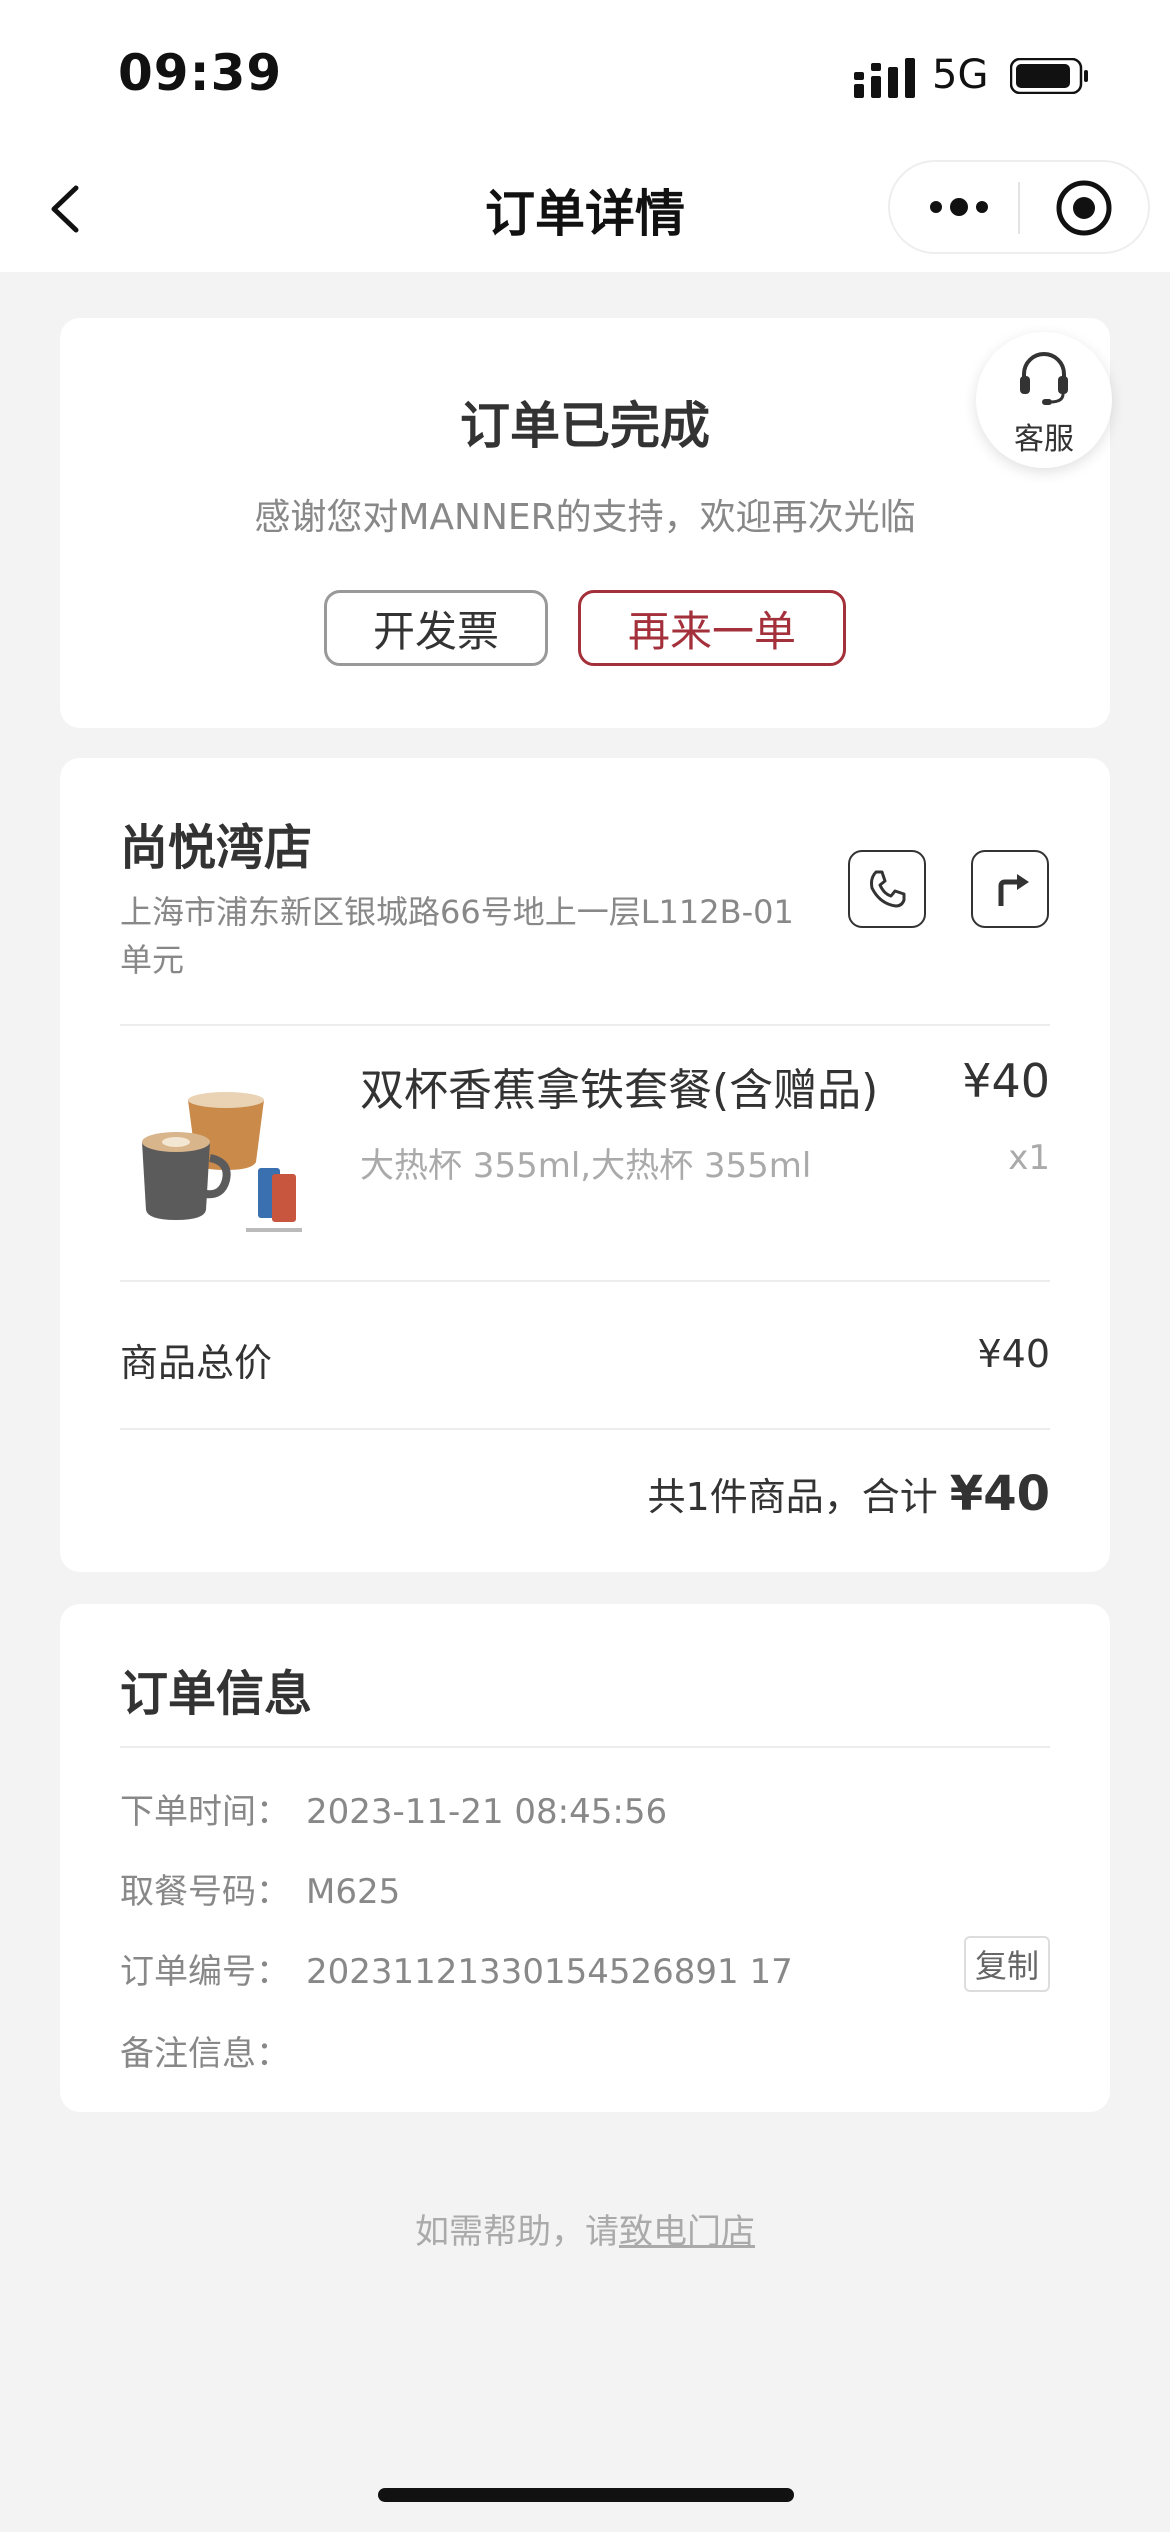 The width and height of the screenshot is (1170, 2532). I want to click on order-time-row: 下单时间： 2023-11-21 08:45:56, so click(393, 1808).